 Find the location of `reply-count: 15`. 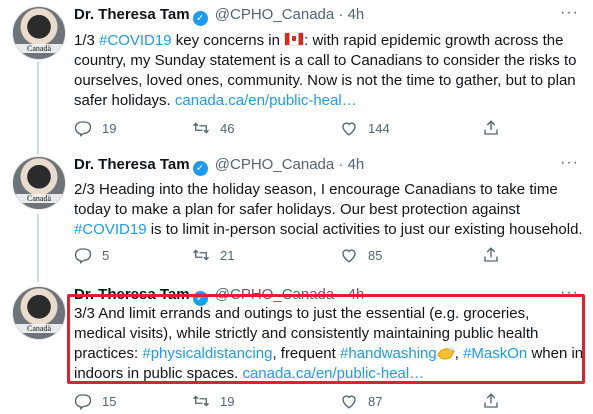

reply-count: 15 is located at coordinates (109, 401).